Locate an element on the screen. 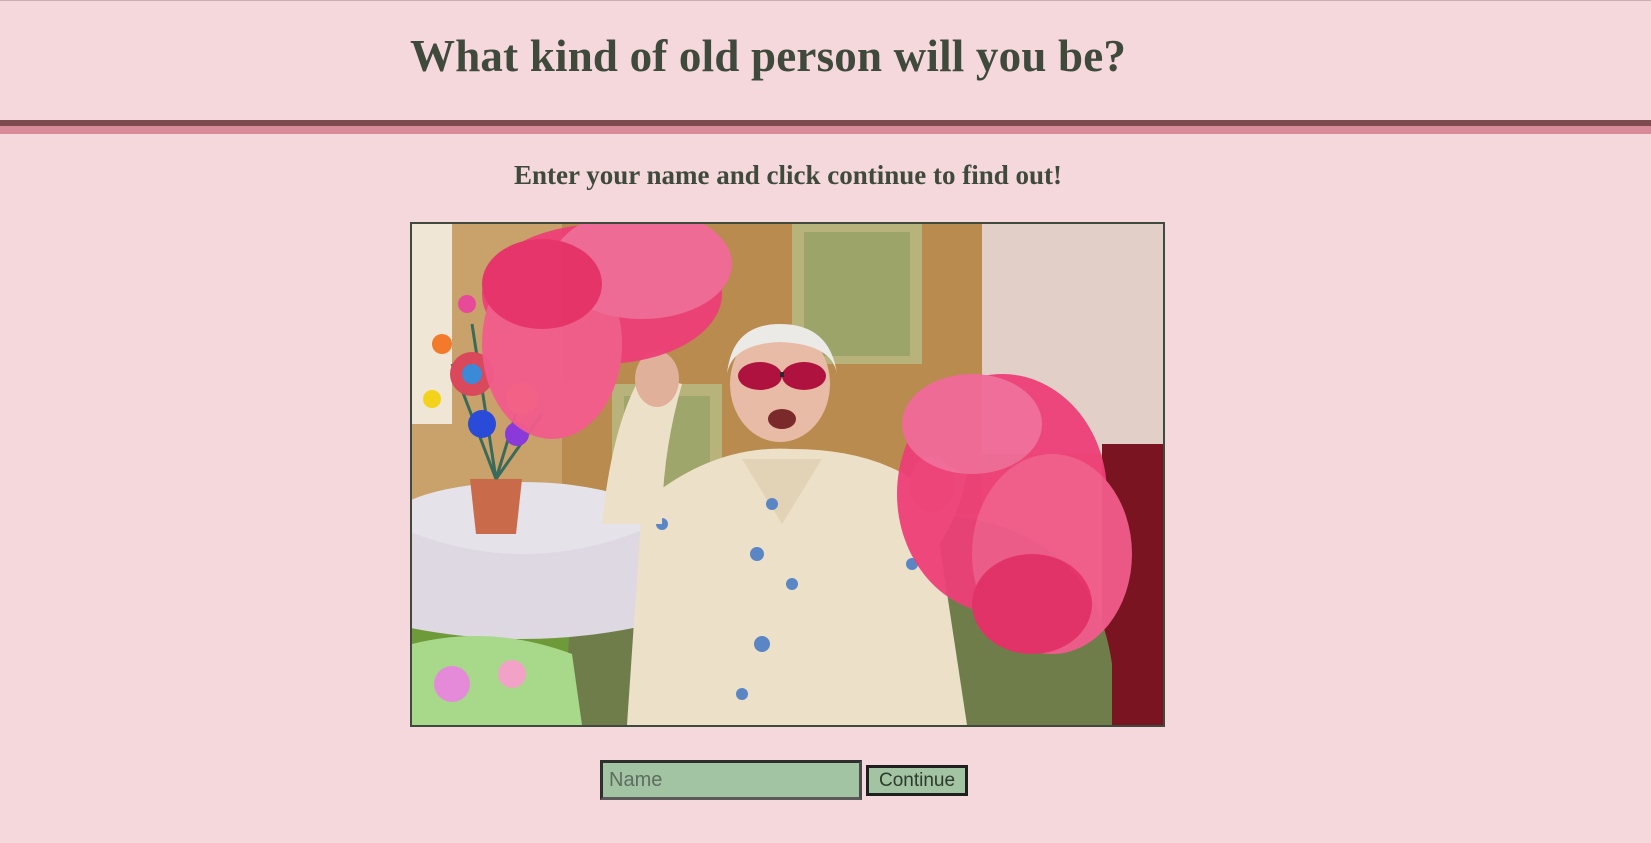 Image resolution: width=1651 pixels, height=843 pixels. page-title: What kind of old person will you be? is located at coordinates (768, 56).